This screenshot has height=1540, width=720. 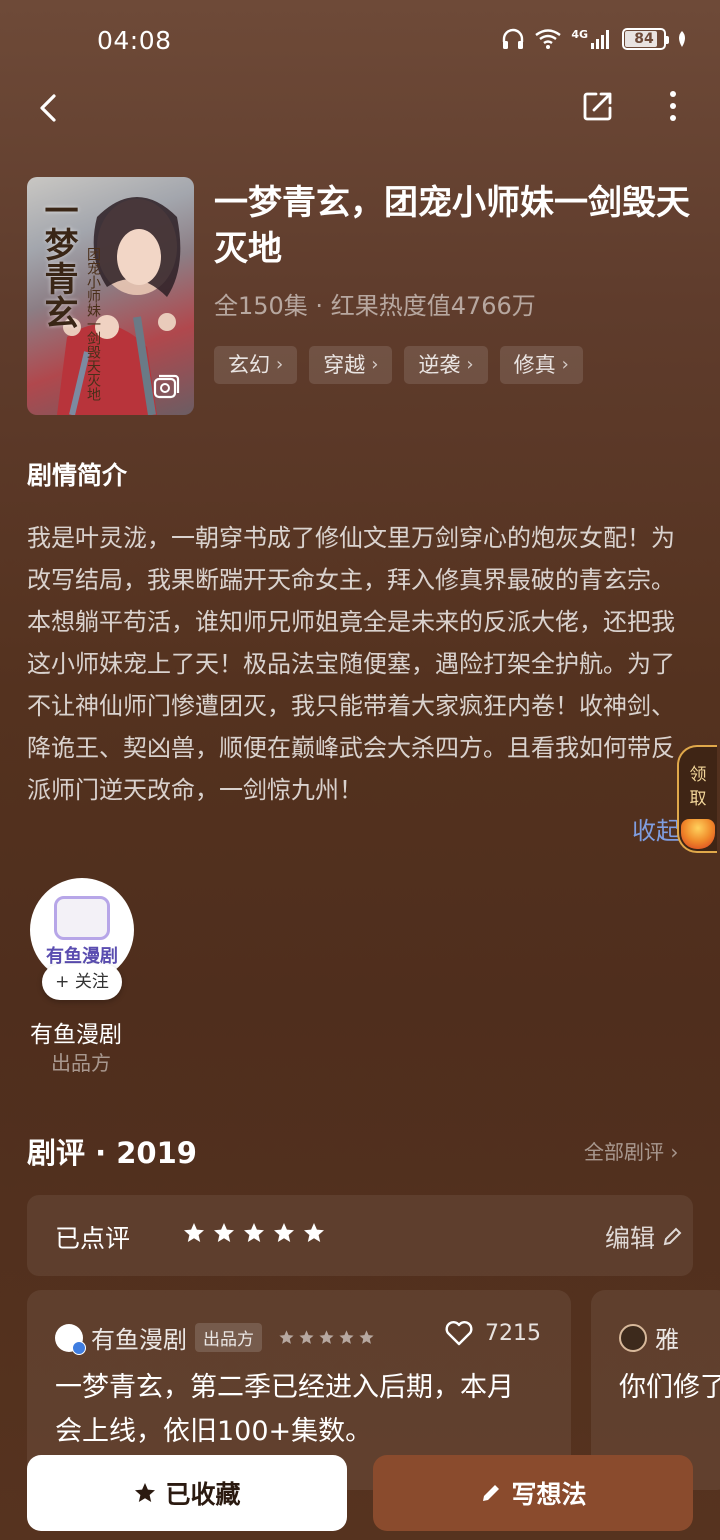 I want to click on write-label: 写想法, so click(x=549, y=1494).